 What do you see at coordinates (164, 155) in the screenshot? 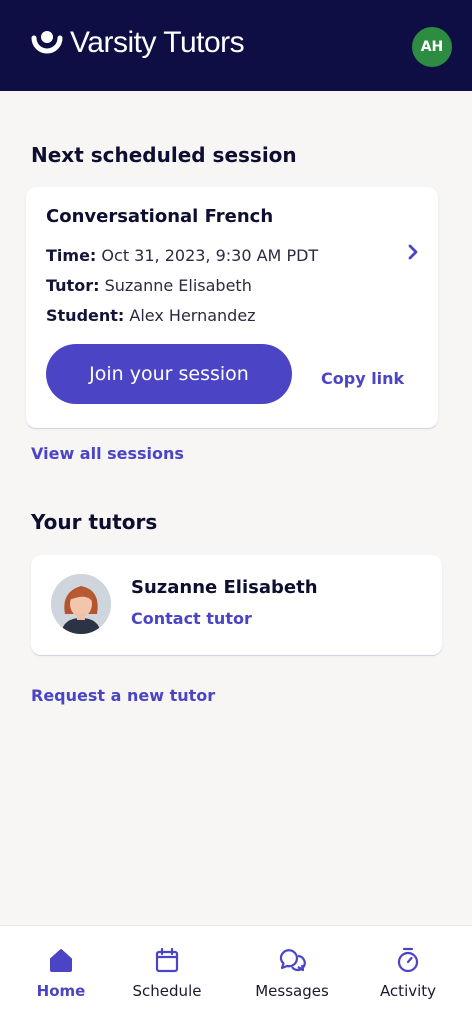
I see `next-session-heading: Next scheduled session` at bounding box center [164, 155].